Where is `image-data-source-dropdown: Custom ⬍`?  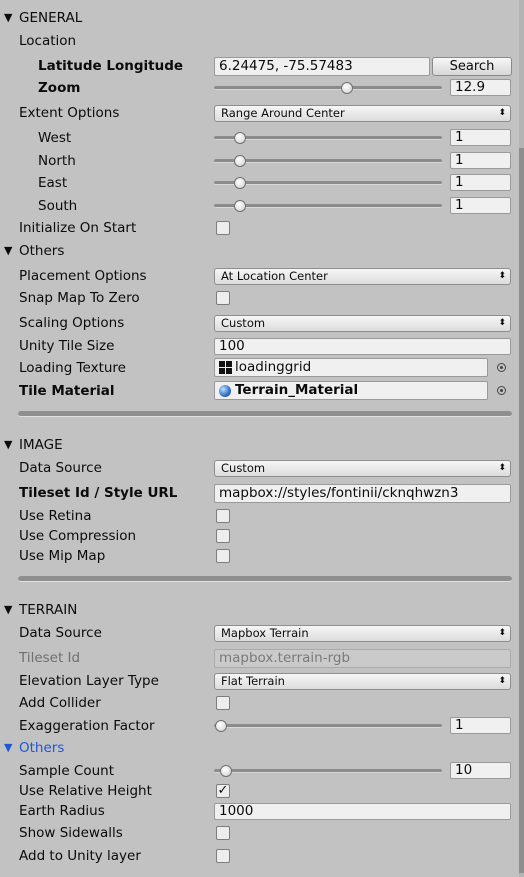
image-data-source-dropdown: Custom ⬍ is located at coordinates (362, 468).